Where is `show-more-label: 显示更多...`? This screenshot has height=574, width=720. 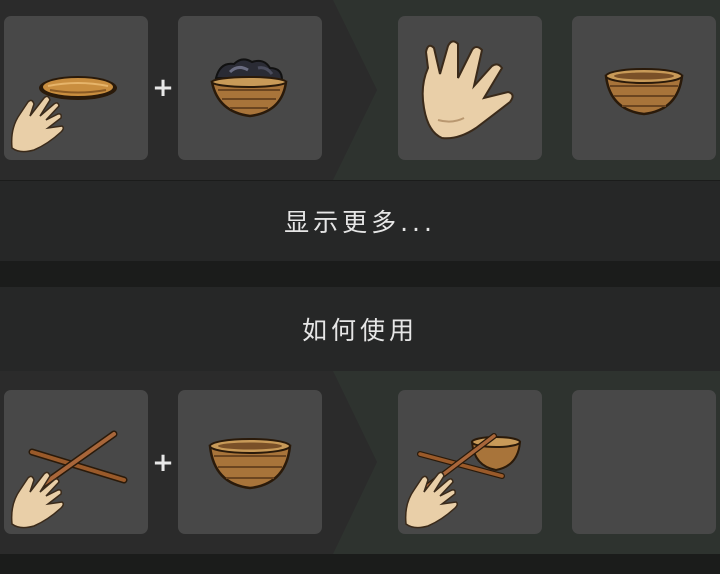
show-more-label: 显示更多... is located at coordinates (360, 222).